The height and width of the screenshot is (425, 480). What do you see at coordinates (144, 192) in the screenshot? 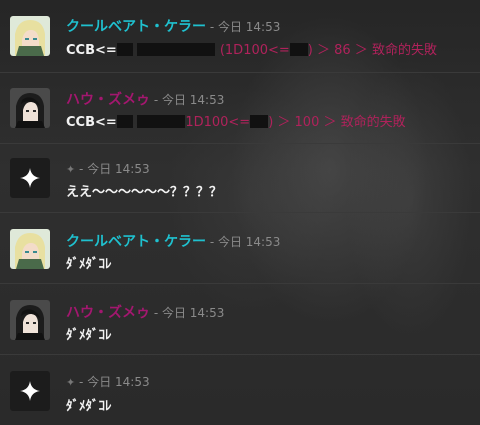
I see `message-text: ええ〜〜〜〜〜〜？？？？` at bounding box center [144, 192].